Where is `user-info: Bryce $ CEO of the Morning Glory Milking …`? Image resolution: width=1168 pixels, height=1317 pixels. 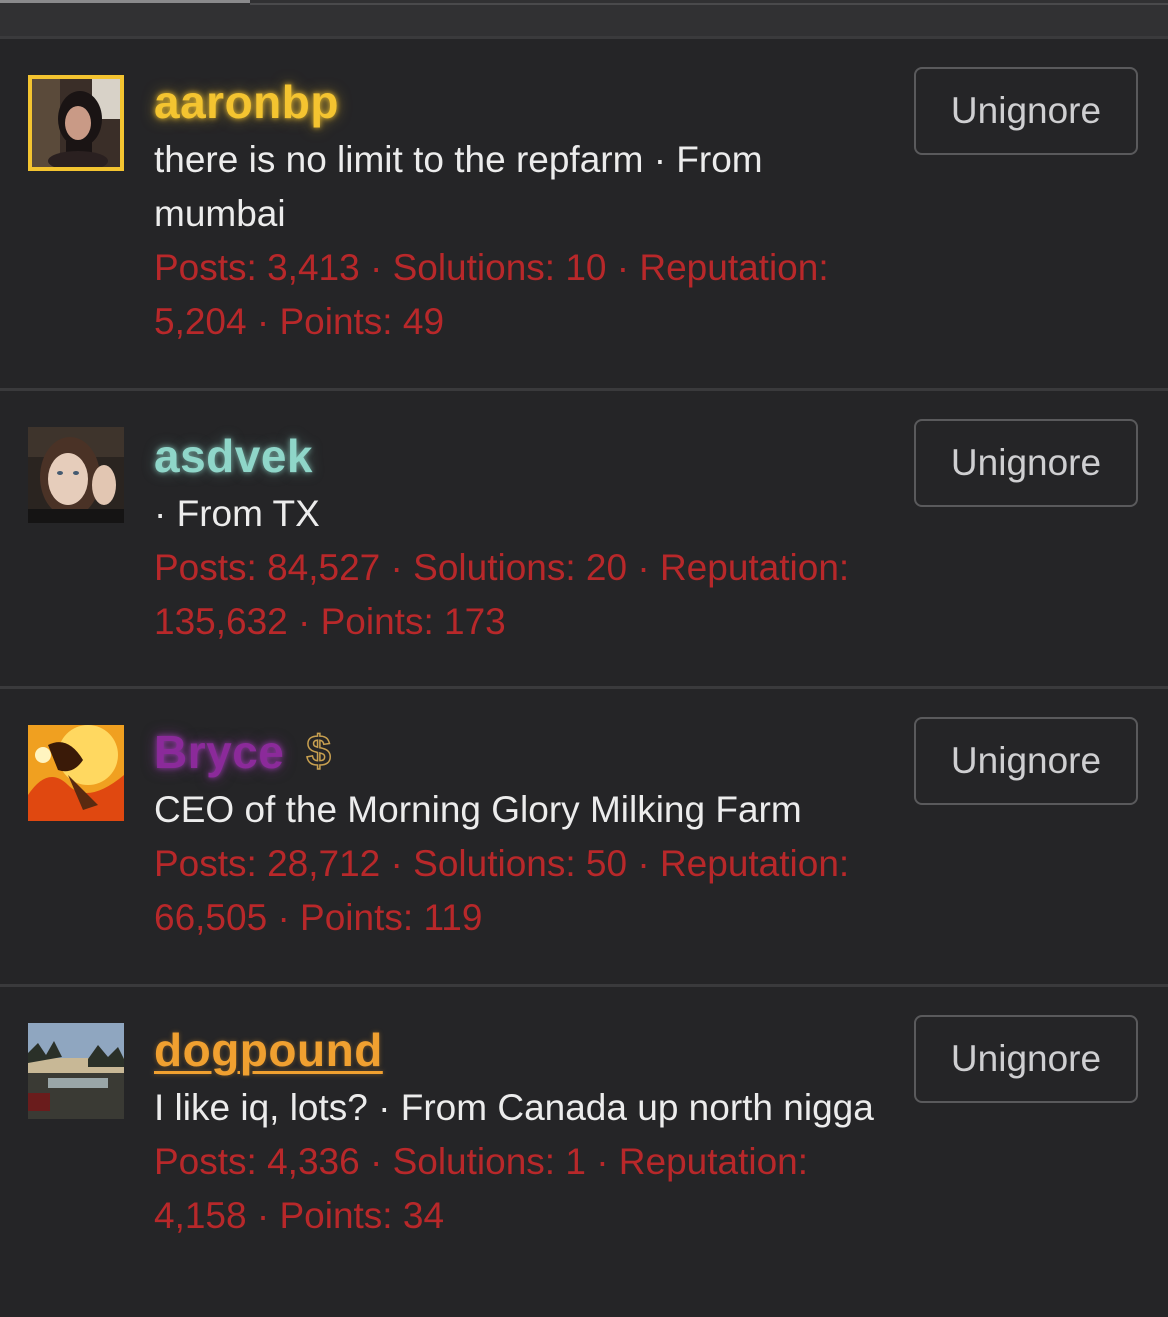
user-info: Bryce $ CEO of the Morning Glory Milking … is located at coordinates (524, 834).